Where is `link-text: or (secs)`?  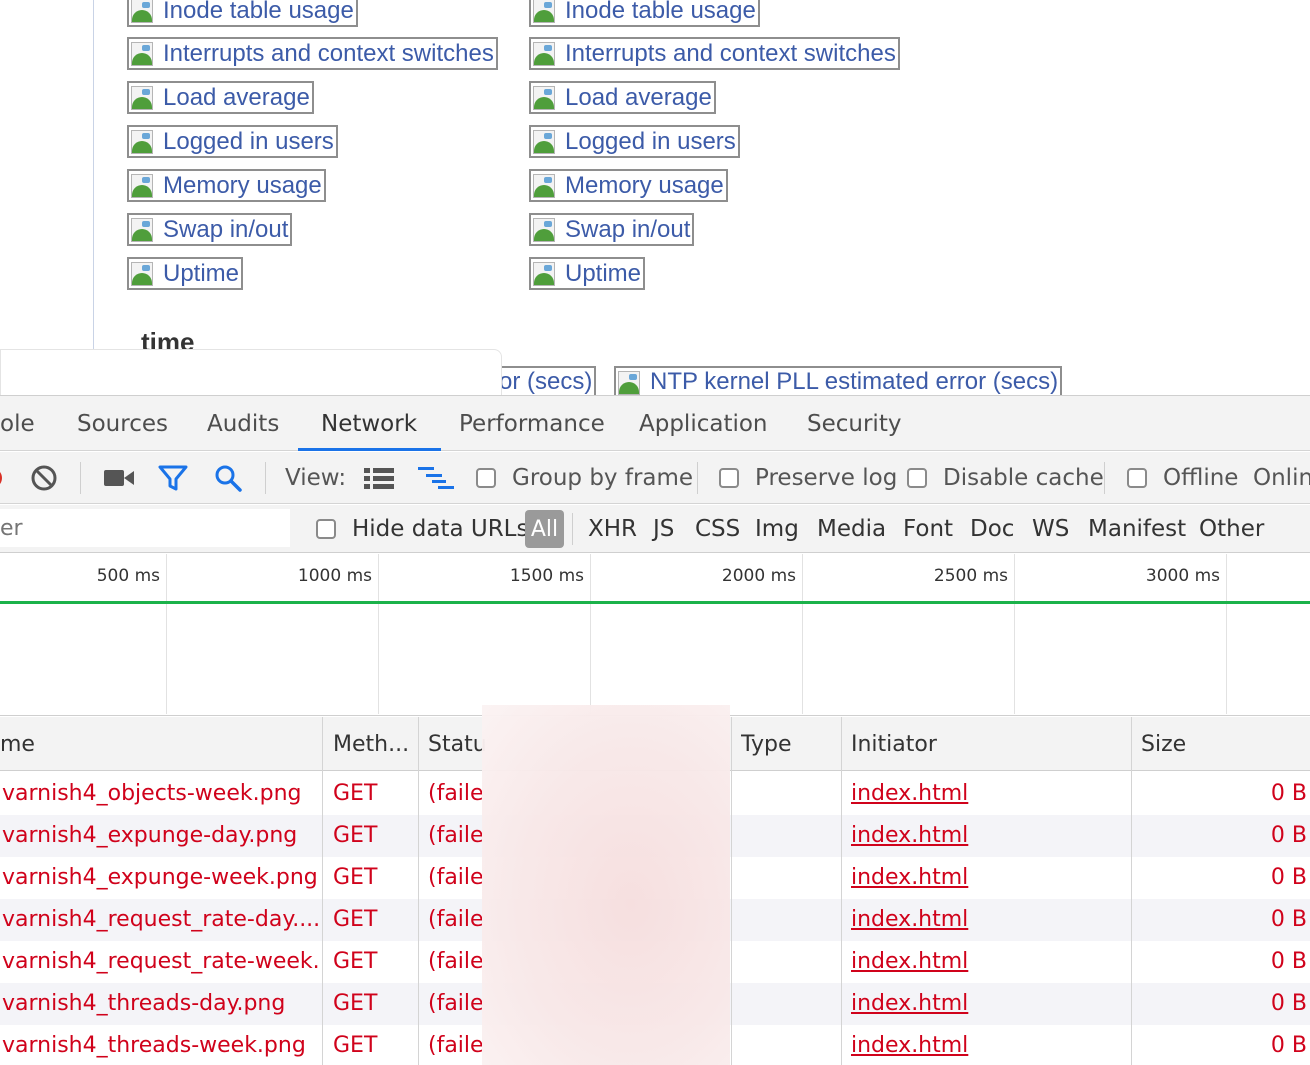 link-text: or (secs) is located at coordinates (546, 381).